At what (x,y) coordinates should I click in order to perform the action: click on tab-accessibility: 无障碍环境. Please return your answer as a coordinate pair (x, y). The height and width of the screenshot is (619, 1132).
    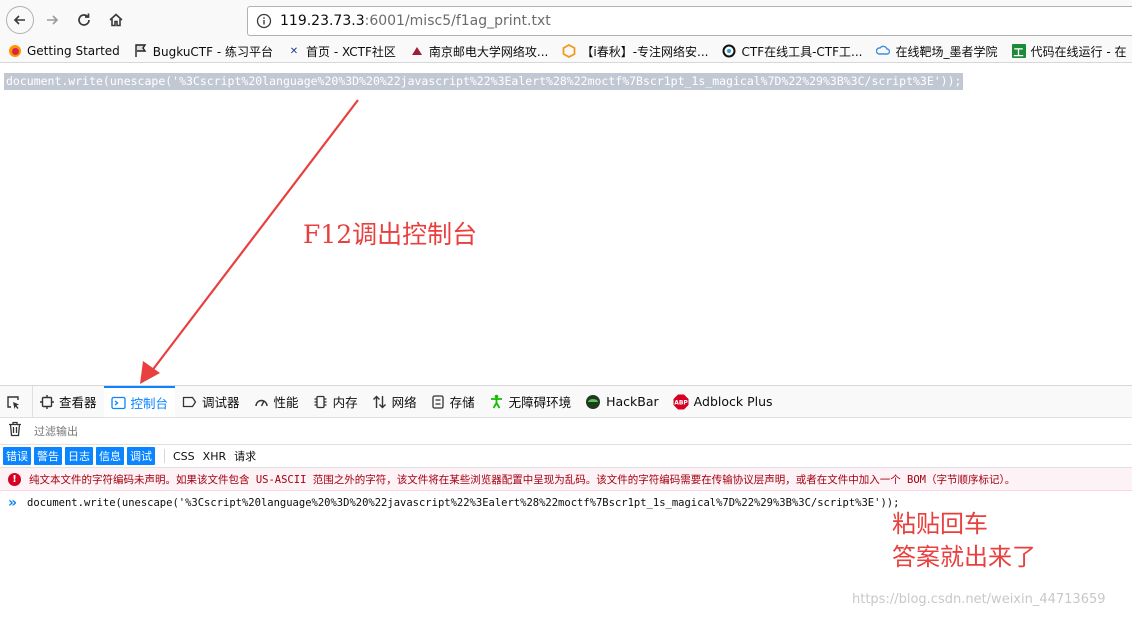
    Looking at the image, I should click on (530, 401).